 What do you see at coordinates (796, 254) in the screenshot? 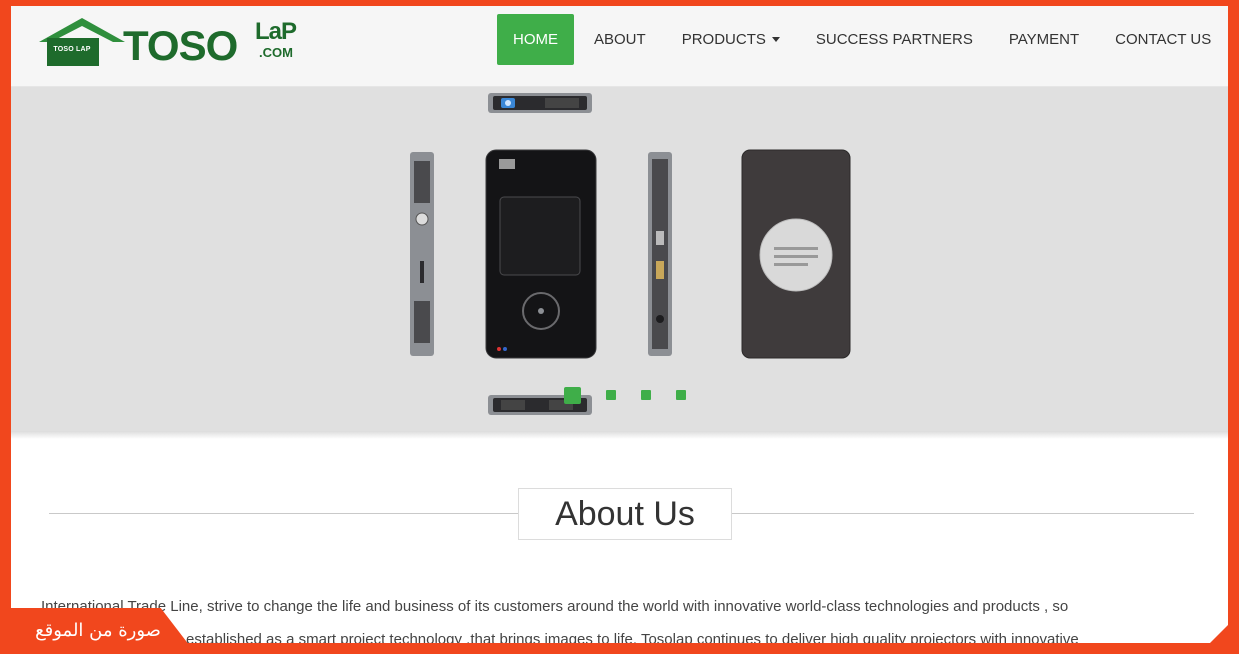
I see `projector-back-view-image` at bounding box center [796, 254].